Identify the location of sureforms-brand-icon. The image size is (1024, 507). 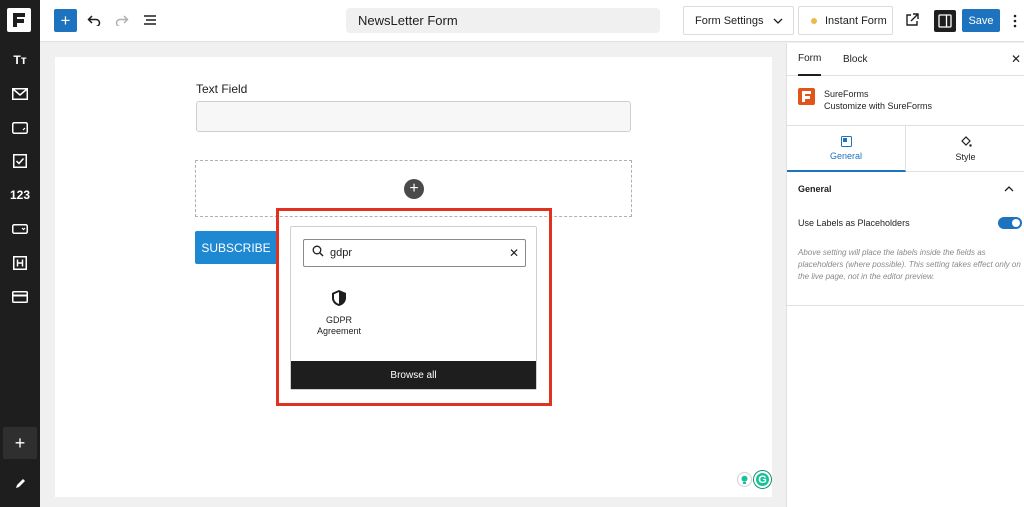
(806, 96).